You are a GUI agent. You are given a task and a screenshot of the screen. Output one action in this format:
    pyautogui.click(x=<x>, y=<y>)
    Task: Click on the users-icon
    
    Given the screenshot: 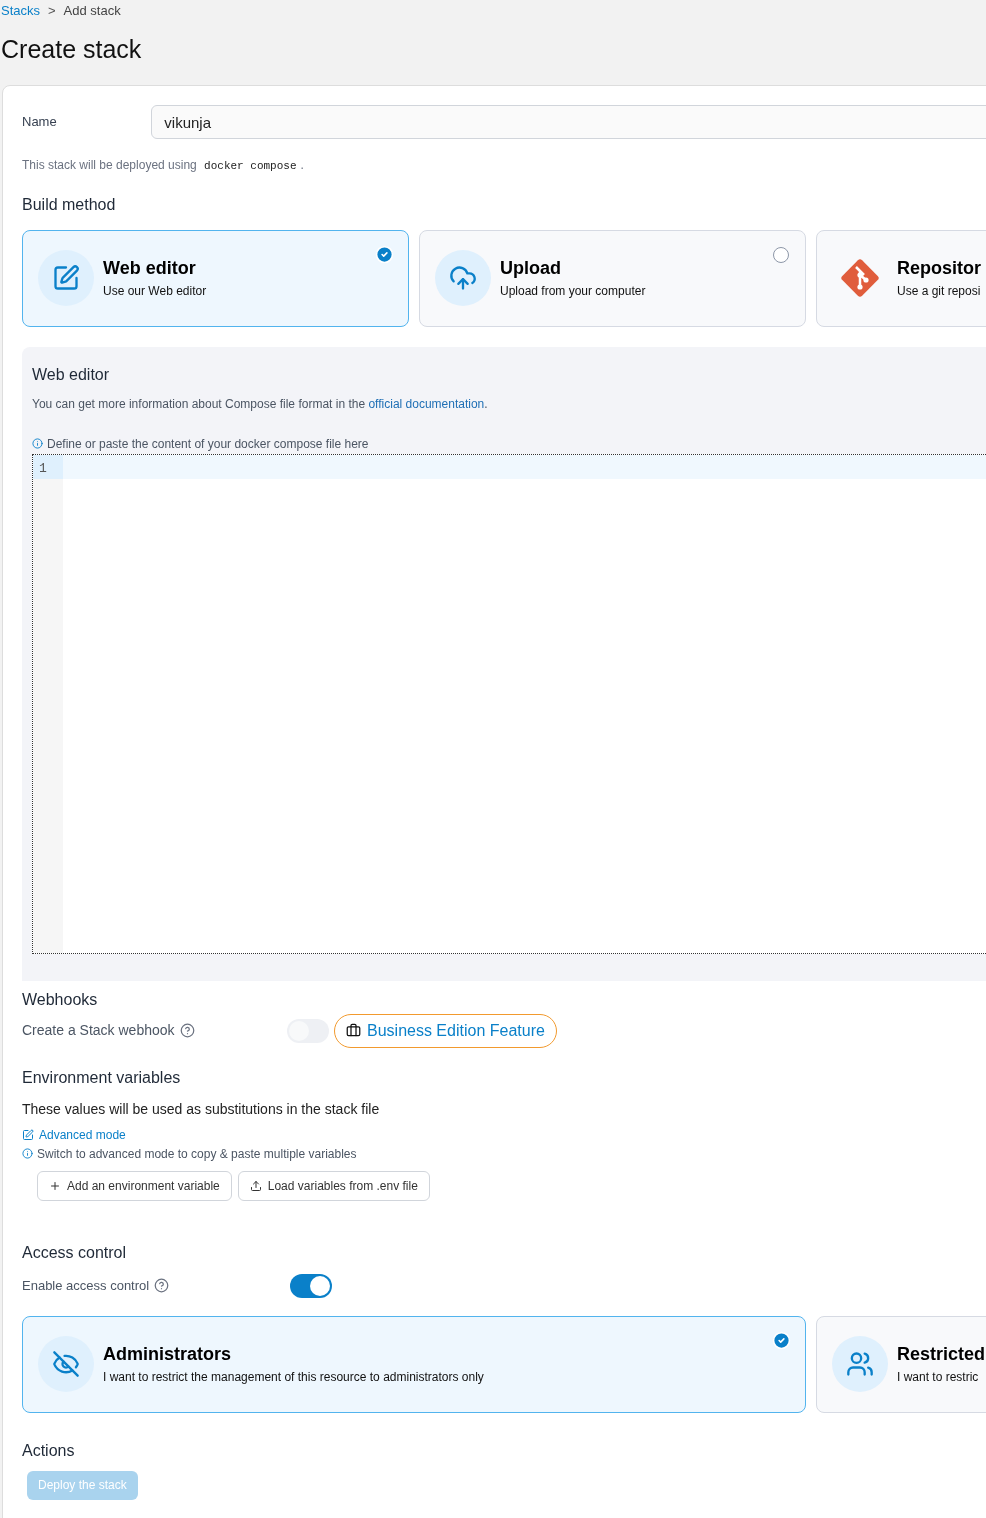 What is the action you would take?
    pyautogui.click(x=860, y=1364)
    